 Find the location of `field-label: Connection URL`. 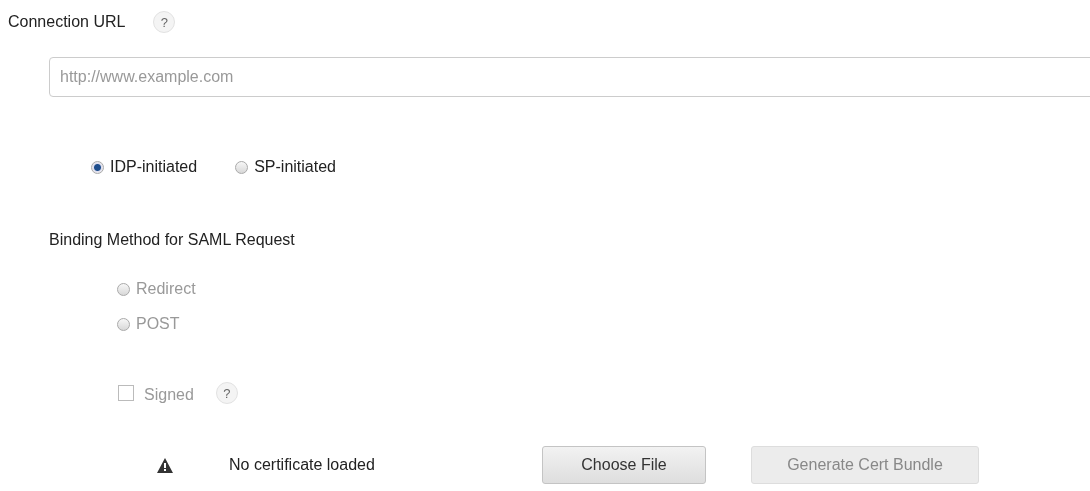

field-label: Connection URL is located at coordinates (67, 22).